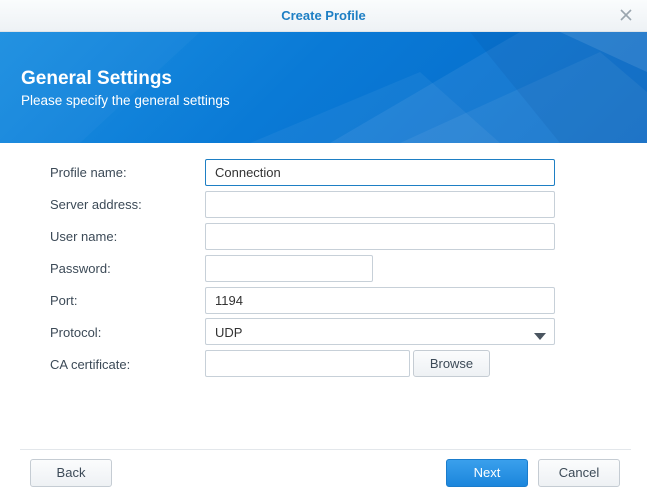  Describe the element at coordinates (487, 473) in the screenshot. I see `next-button: Next` at that location.